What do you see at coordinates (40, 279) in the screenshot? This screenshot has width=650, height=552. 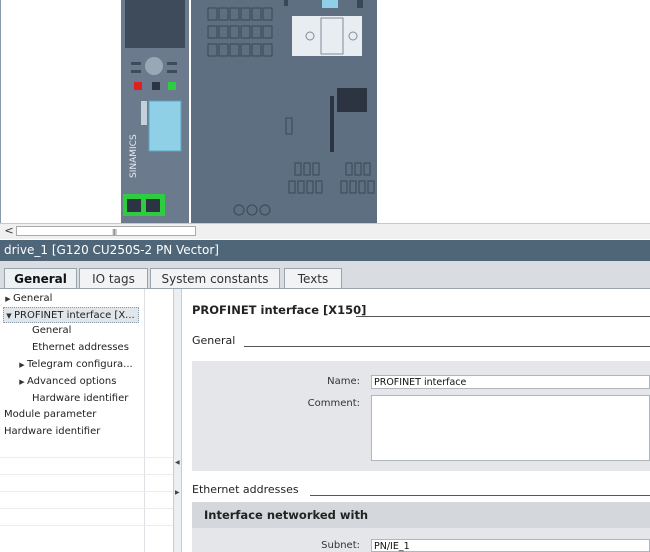 I see `tab-general: General` at bounding box center [40, 279].